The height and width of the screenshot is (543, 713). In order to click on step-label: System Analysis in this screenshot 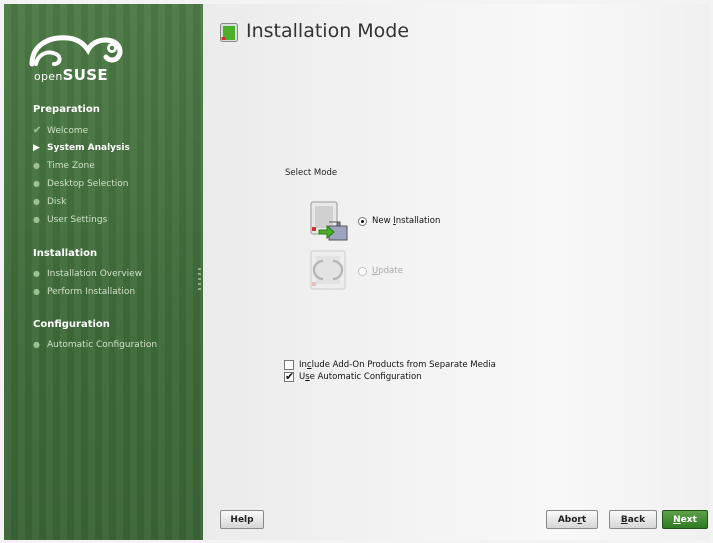, I will do `click(88, 148)`.